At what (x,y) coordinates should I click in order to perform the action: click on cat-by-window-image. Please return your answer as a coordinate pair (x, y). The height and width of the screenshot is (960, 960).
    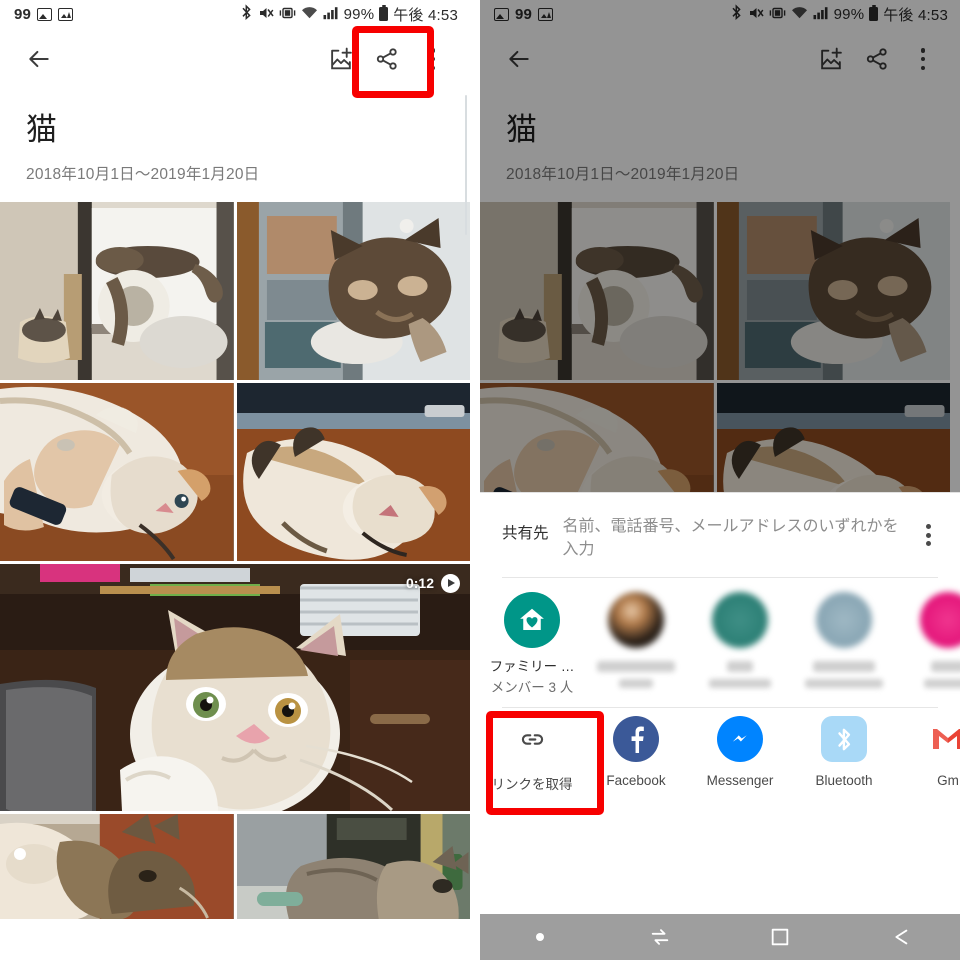
    Looking at the image, I should click on (833, 290).